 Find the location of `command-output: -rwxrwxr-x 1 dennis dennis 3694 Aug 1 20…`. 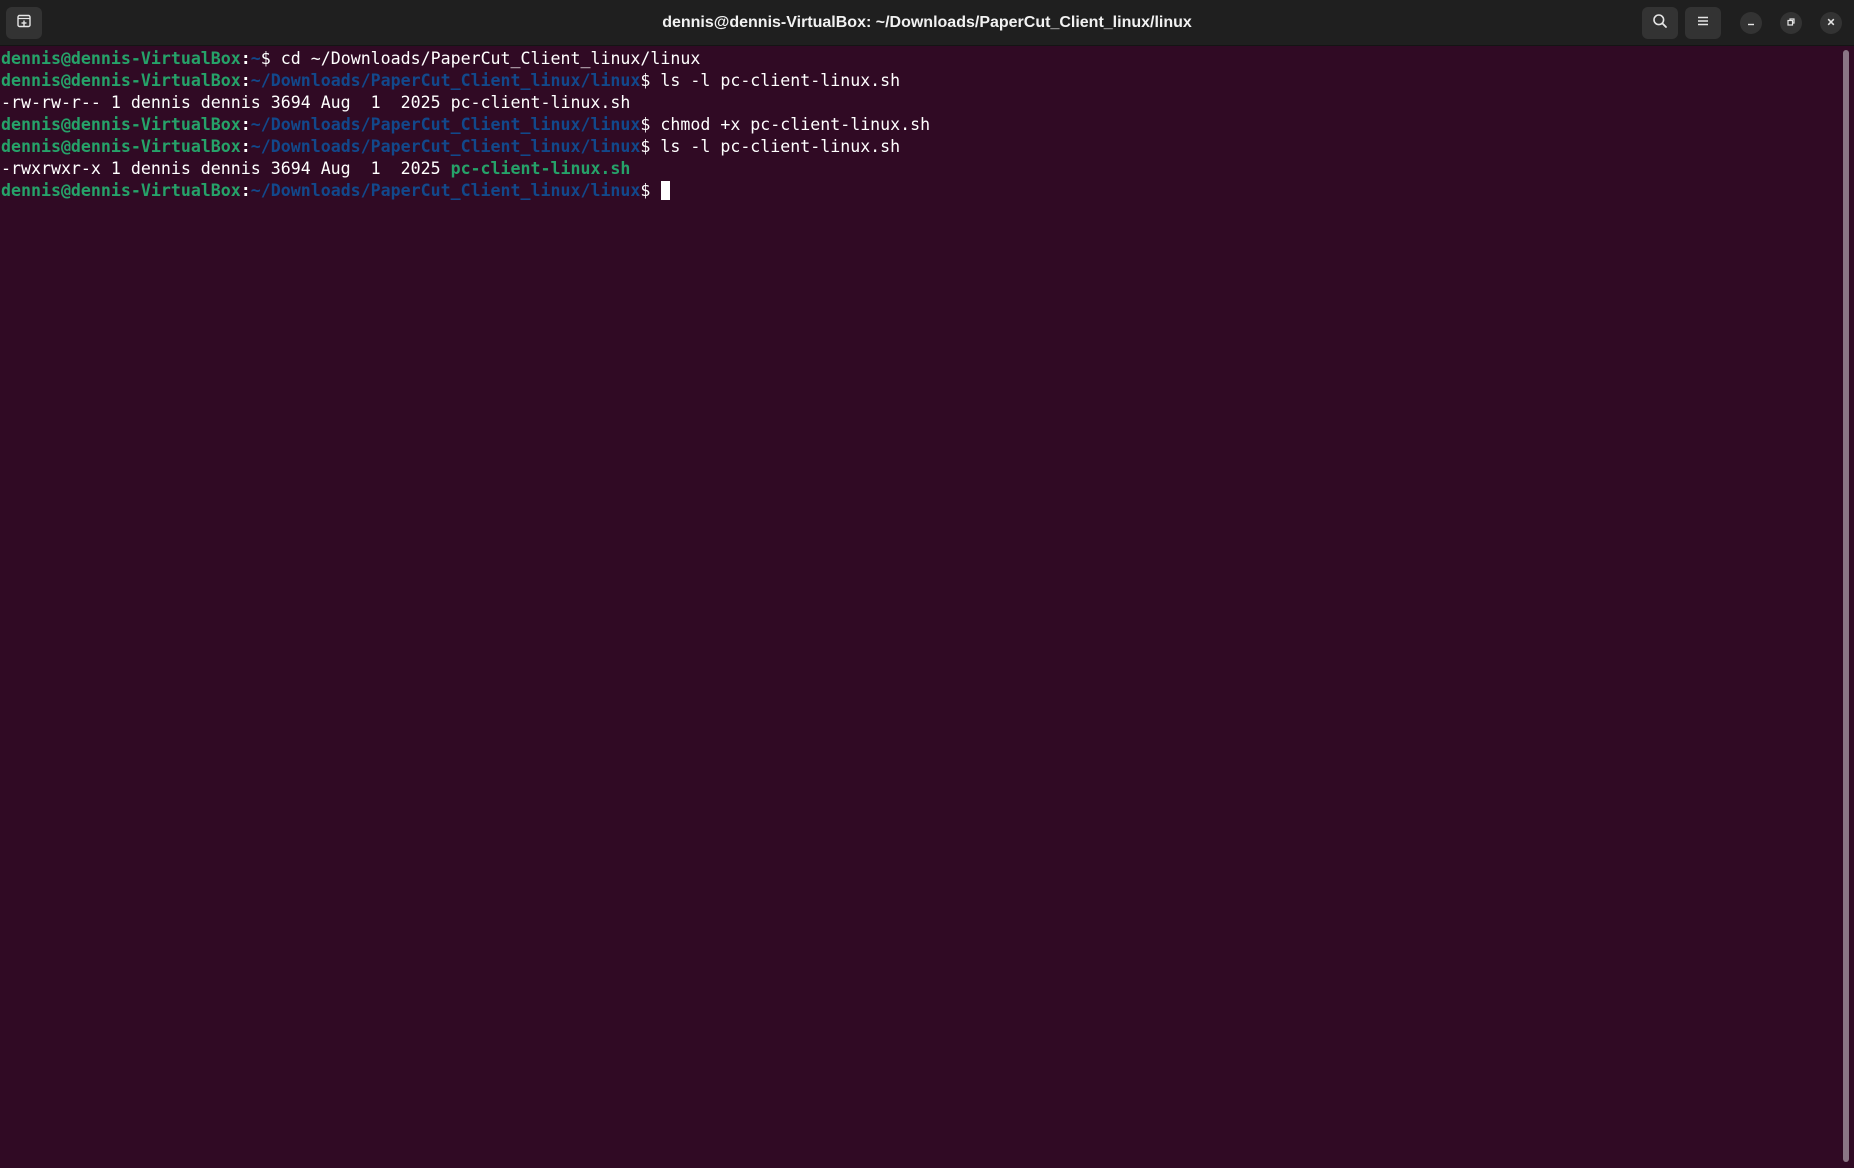

command-output: -rwxrwxr-x 1 dennis dennis 3694 Aug 1 20… is located at coordinates (226, 168).